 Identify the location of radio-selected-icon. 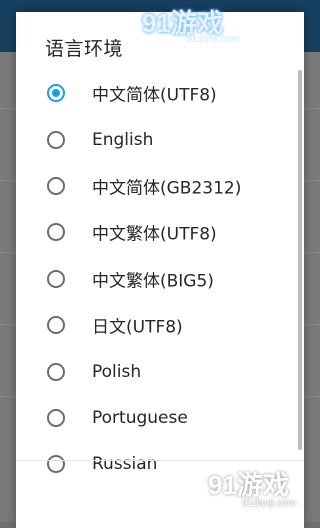
(56, 93).